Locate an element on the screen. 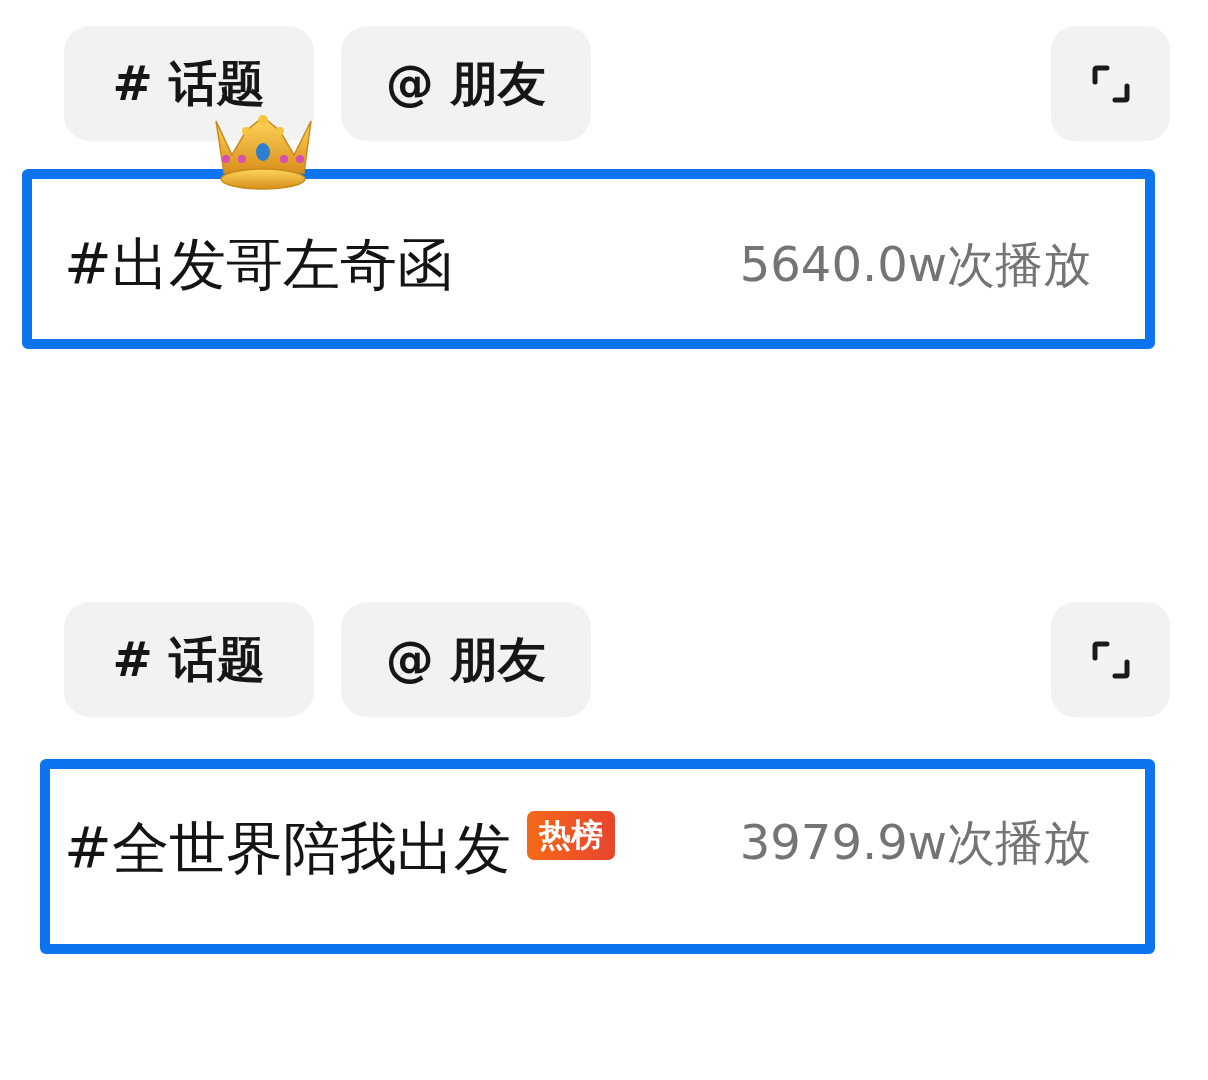 Image resolution: width=1208 pixels, height=1080 pixels. topic-title: #出发哥左奇函 is located at coordinates (259, 265).